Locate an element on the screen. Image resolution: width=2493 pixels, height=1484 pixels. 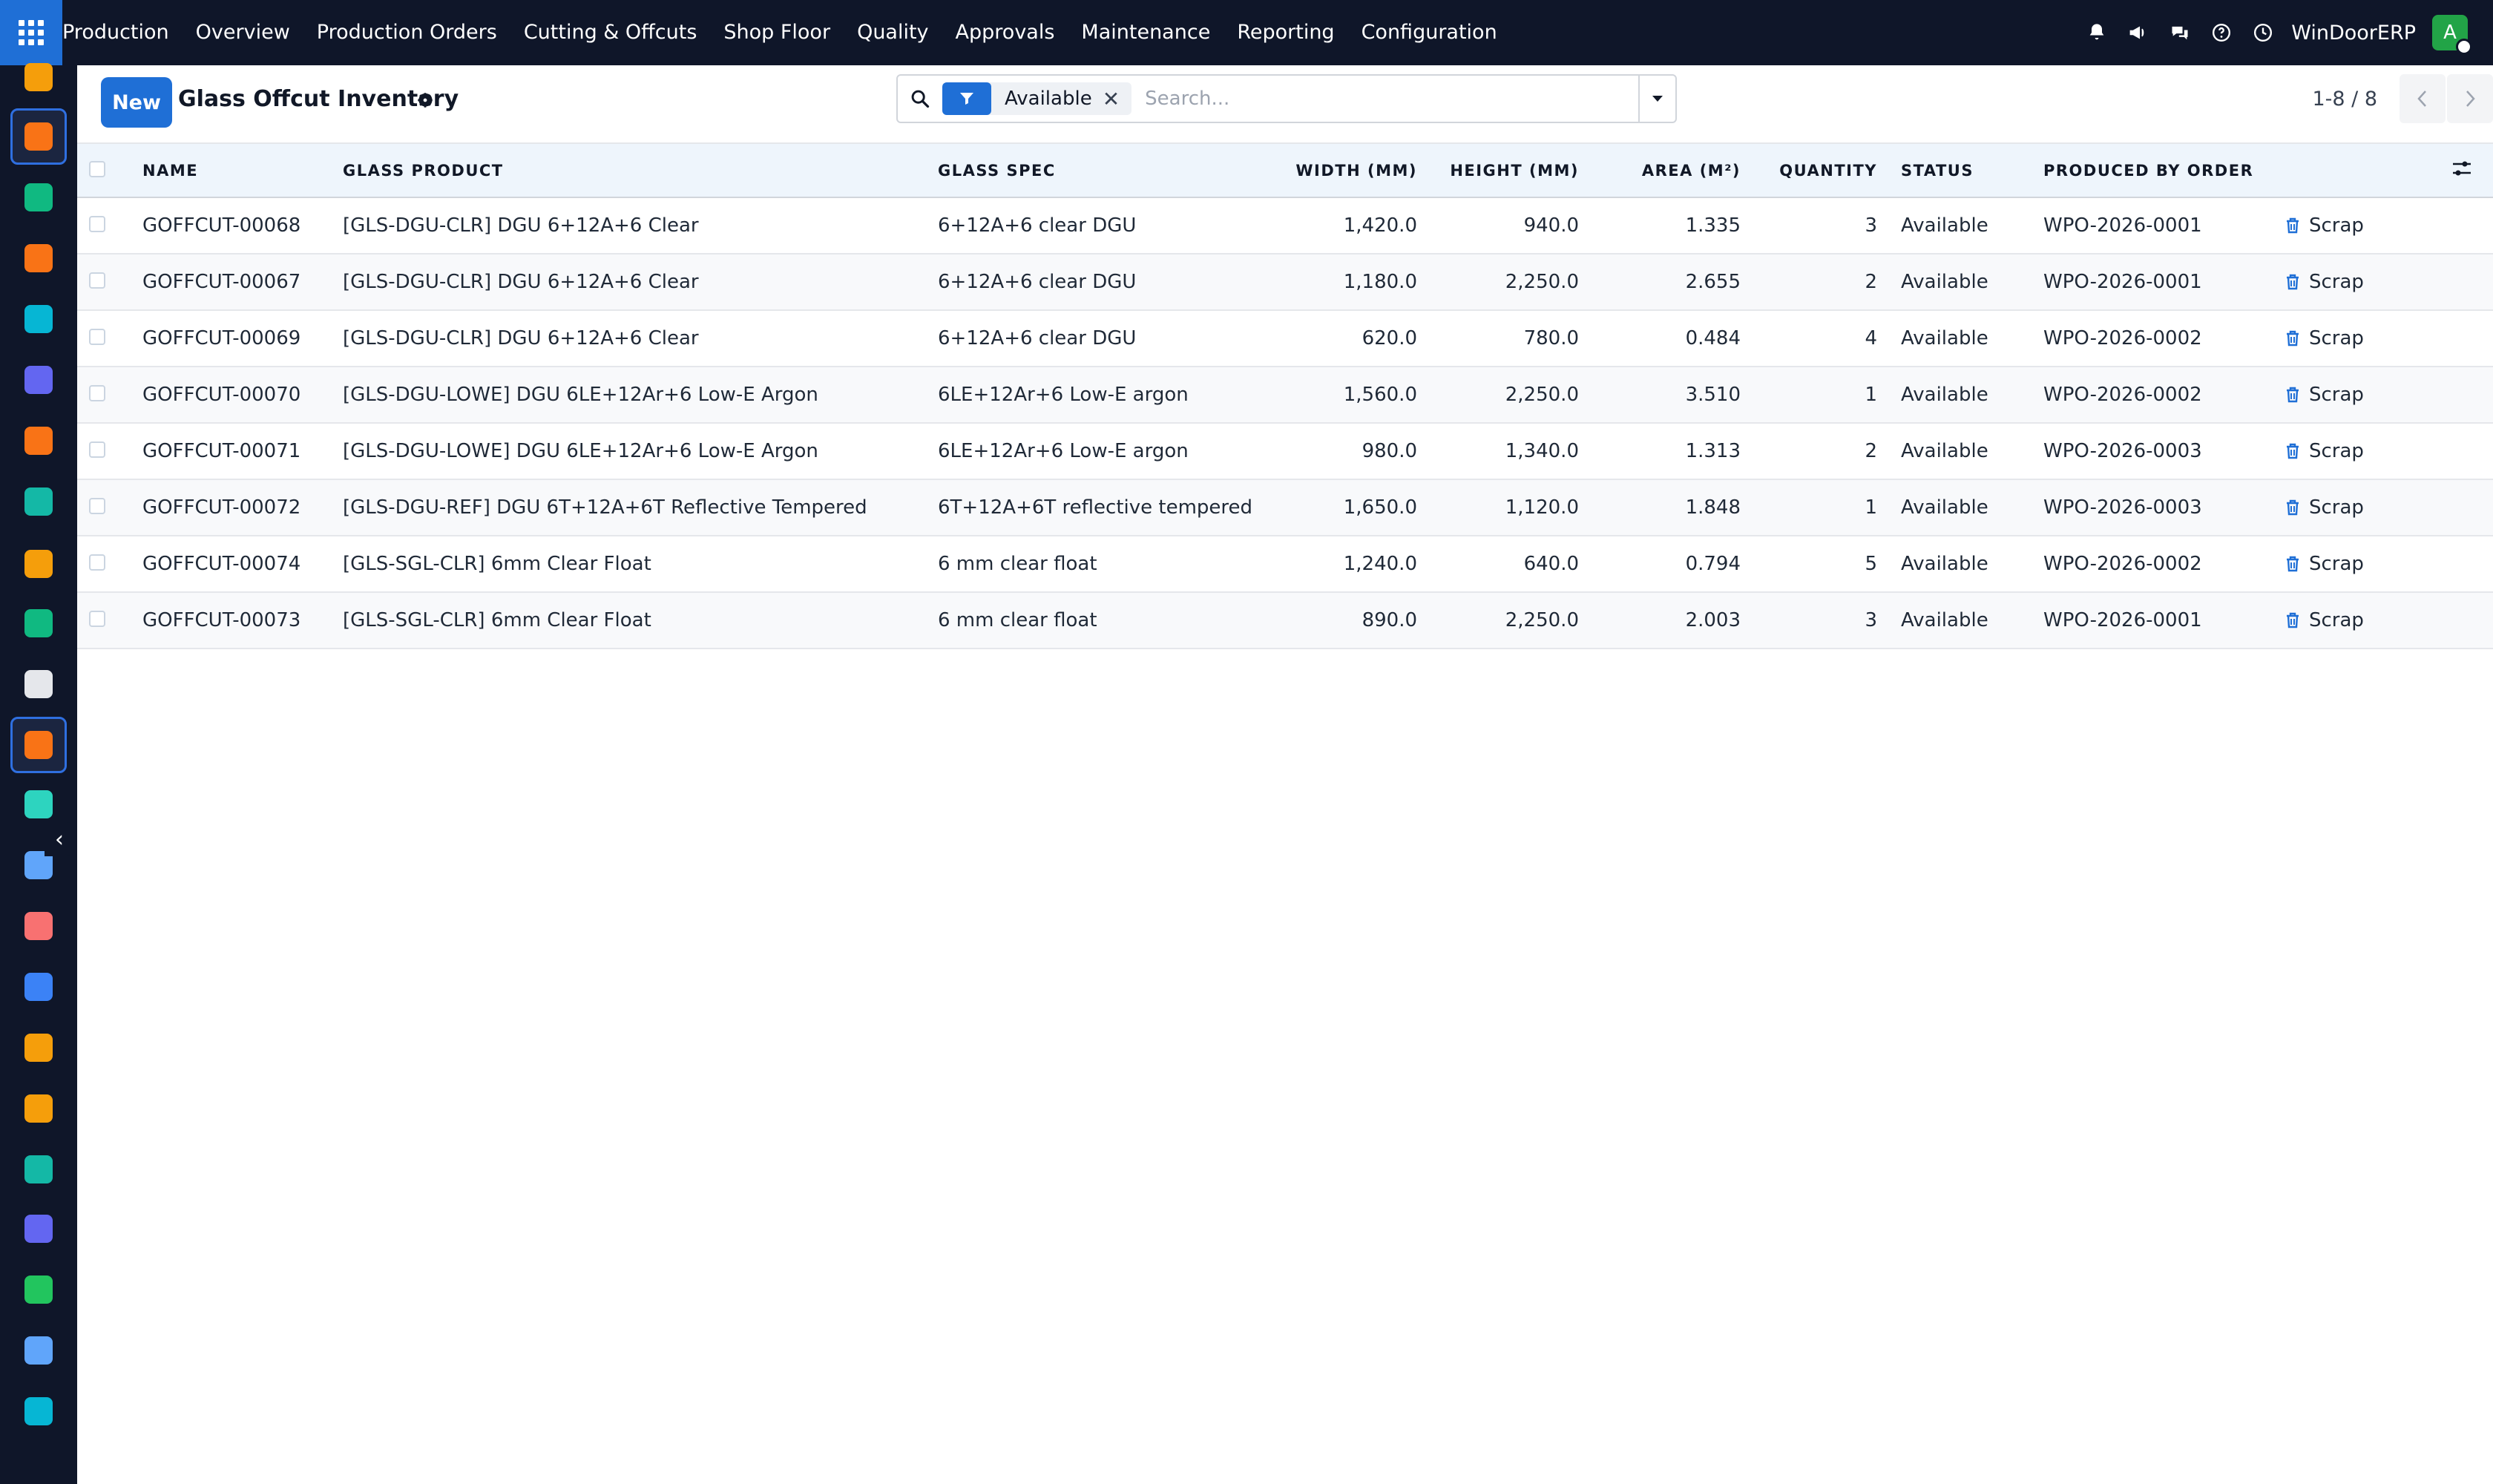
quality-icon is located at coordinates (38, 804).